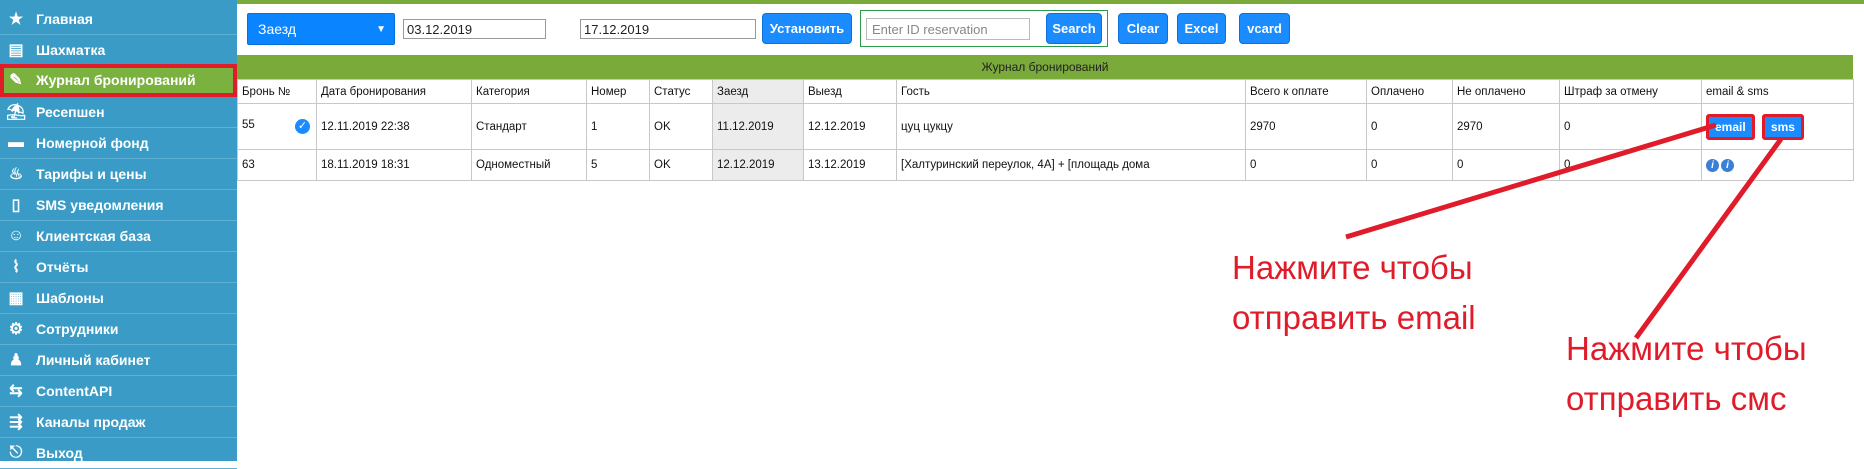 The image size is (1864, 469). Describe the element at coordinates (77, 329) in the screenshot. I see `sidebar-item-label: Сотрудники` at that location.